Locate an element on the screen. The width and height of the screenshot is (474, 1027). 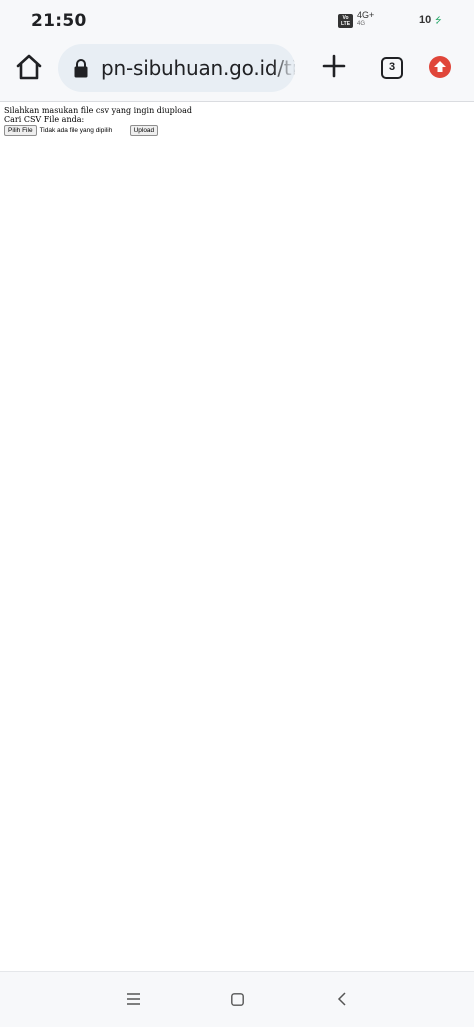
plus-icon is located at coordinates (334, 66).